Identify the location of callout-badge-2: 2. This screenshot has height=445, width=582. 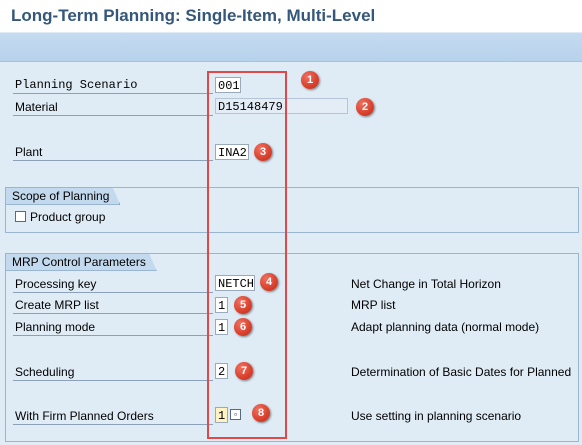
(365, 107).